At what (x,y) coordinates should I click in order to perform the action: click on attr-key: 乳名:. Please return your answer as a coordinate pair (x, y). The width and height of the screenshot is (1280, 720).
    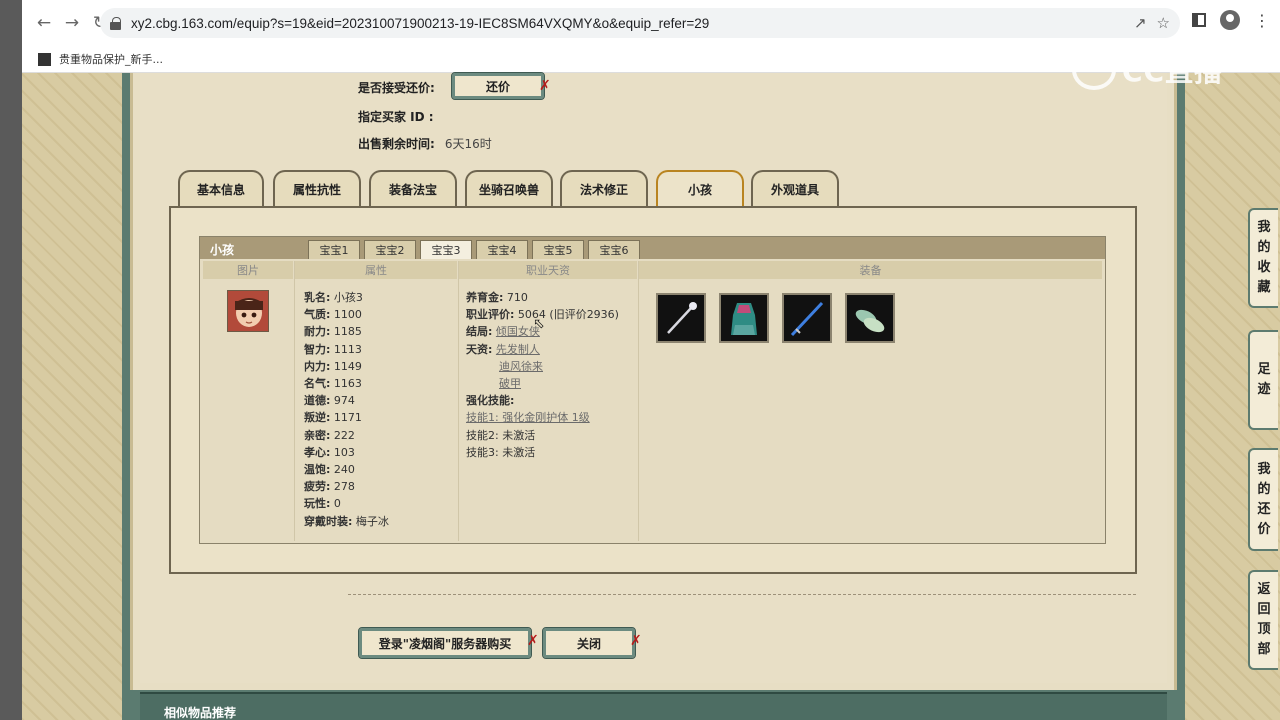
    Looking at the image, I should click on (317, 297).